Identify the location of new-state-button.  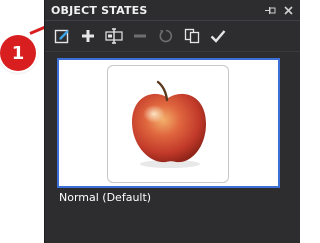
(88, 36).